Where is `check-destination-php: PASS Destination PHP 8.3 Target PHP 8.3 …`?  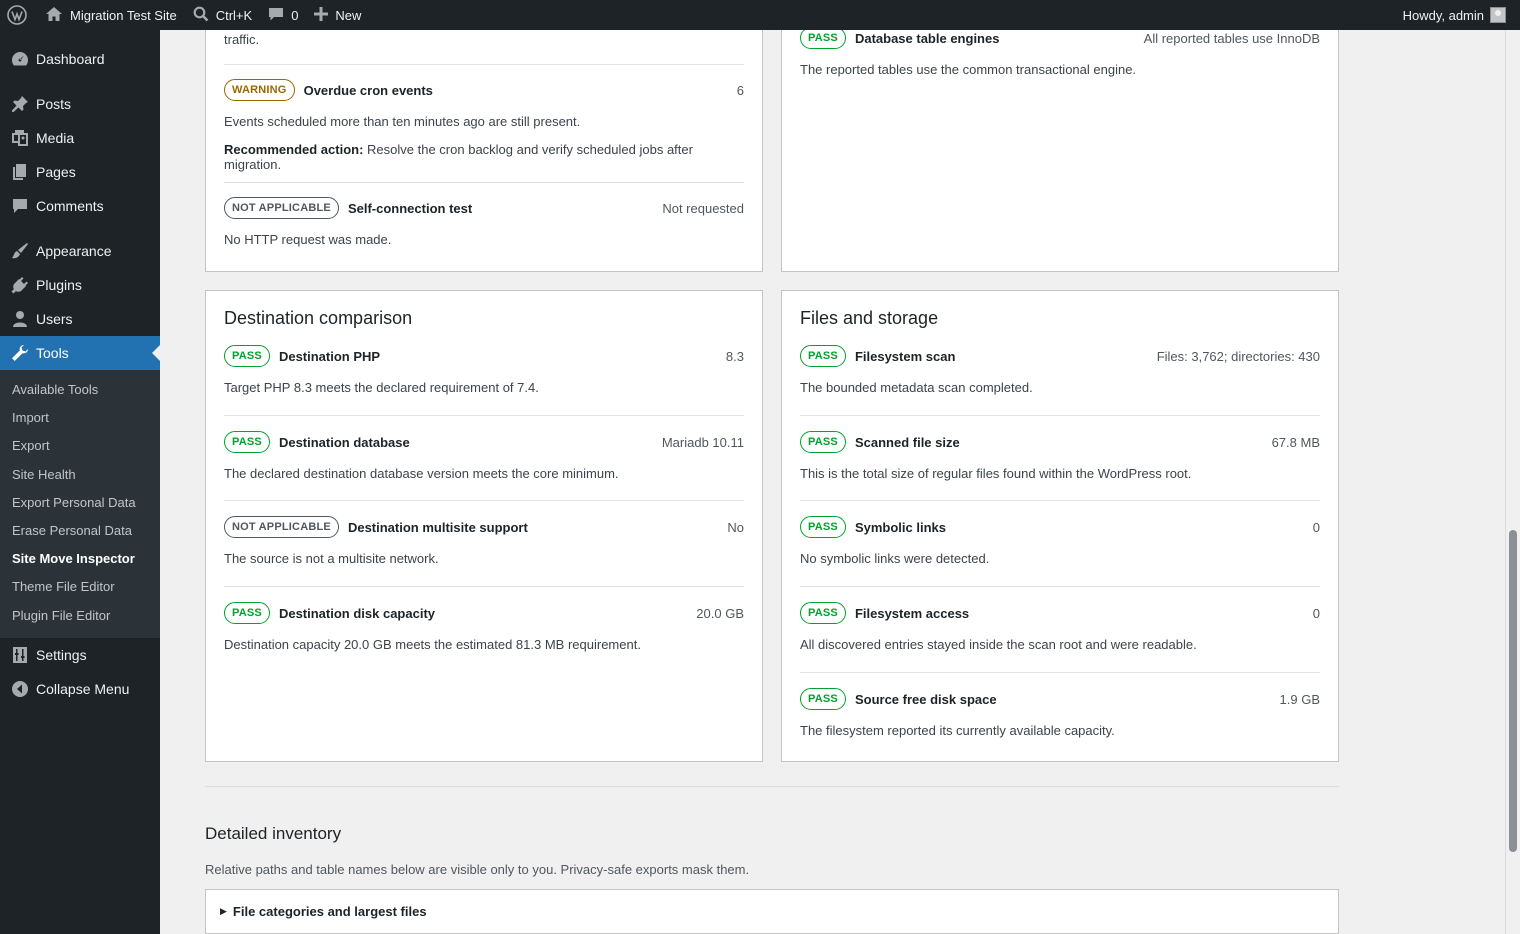
check-destination-php: PASS Destination PHP 8.3 Target PHP 8.3 … is located at coordinates (484, 369).